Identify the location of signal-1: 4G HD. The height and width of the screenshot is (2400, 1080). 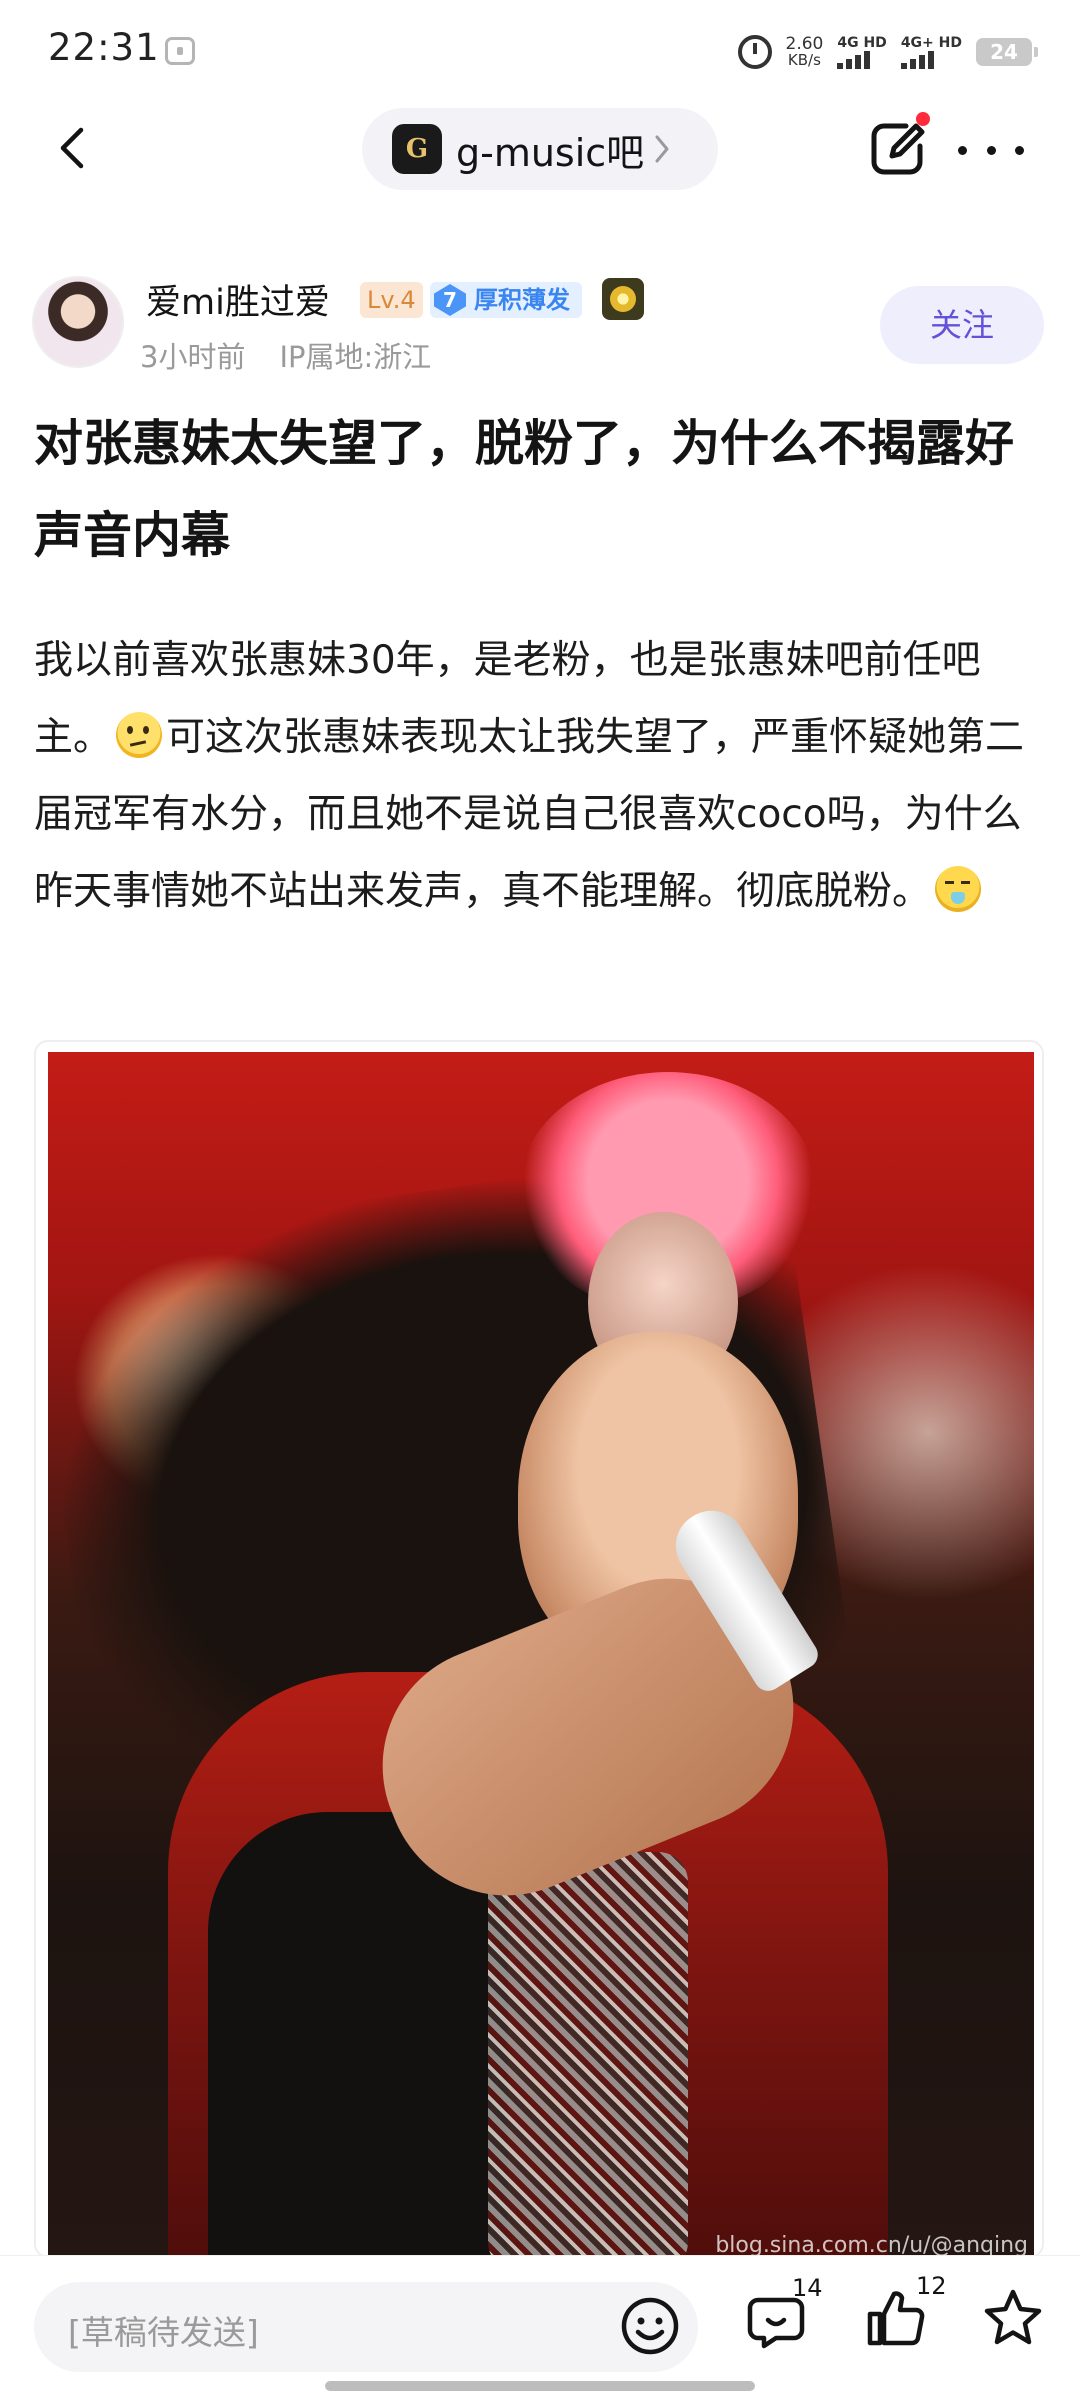
(862, 51).